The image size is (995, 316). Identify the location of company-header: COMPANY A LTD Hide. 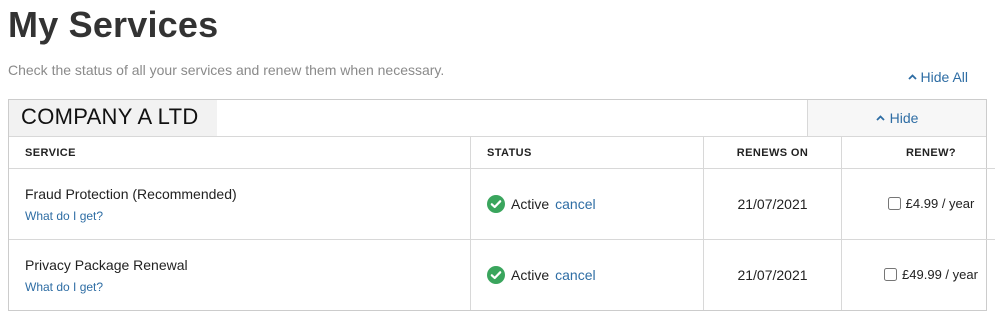
(497, 118).